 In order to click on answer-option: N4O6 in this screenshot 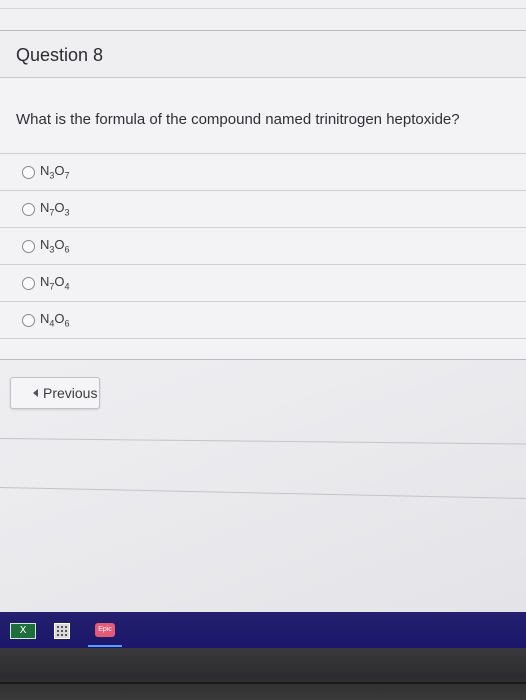, I will do `click(263, 320)`.